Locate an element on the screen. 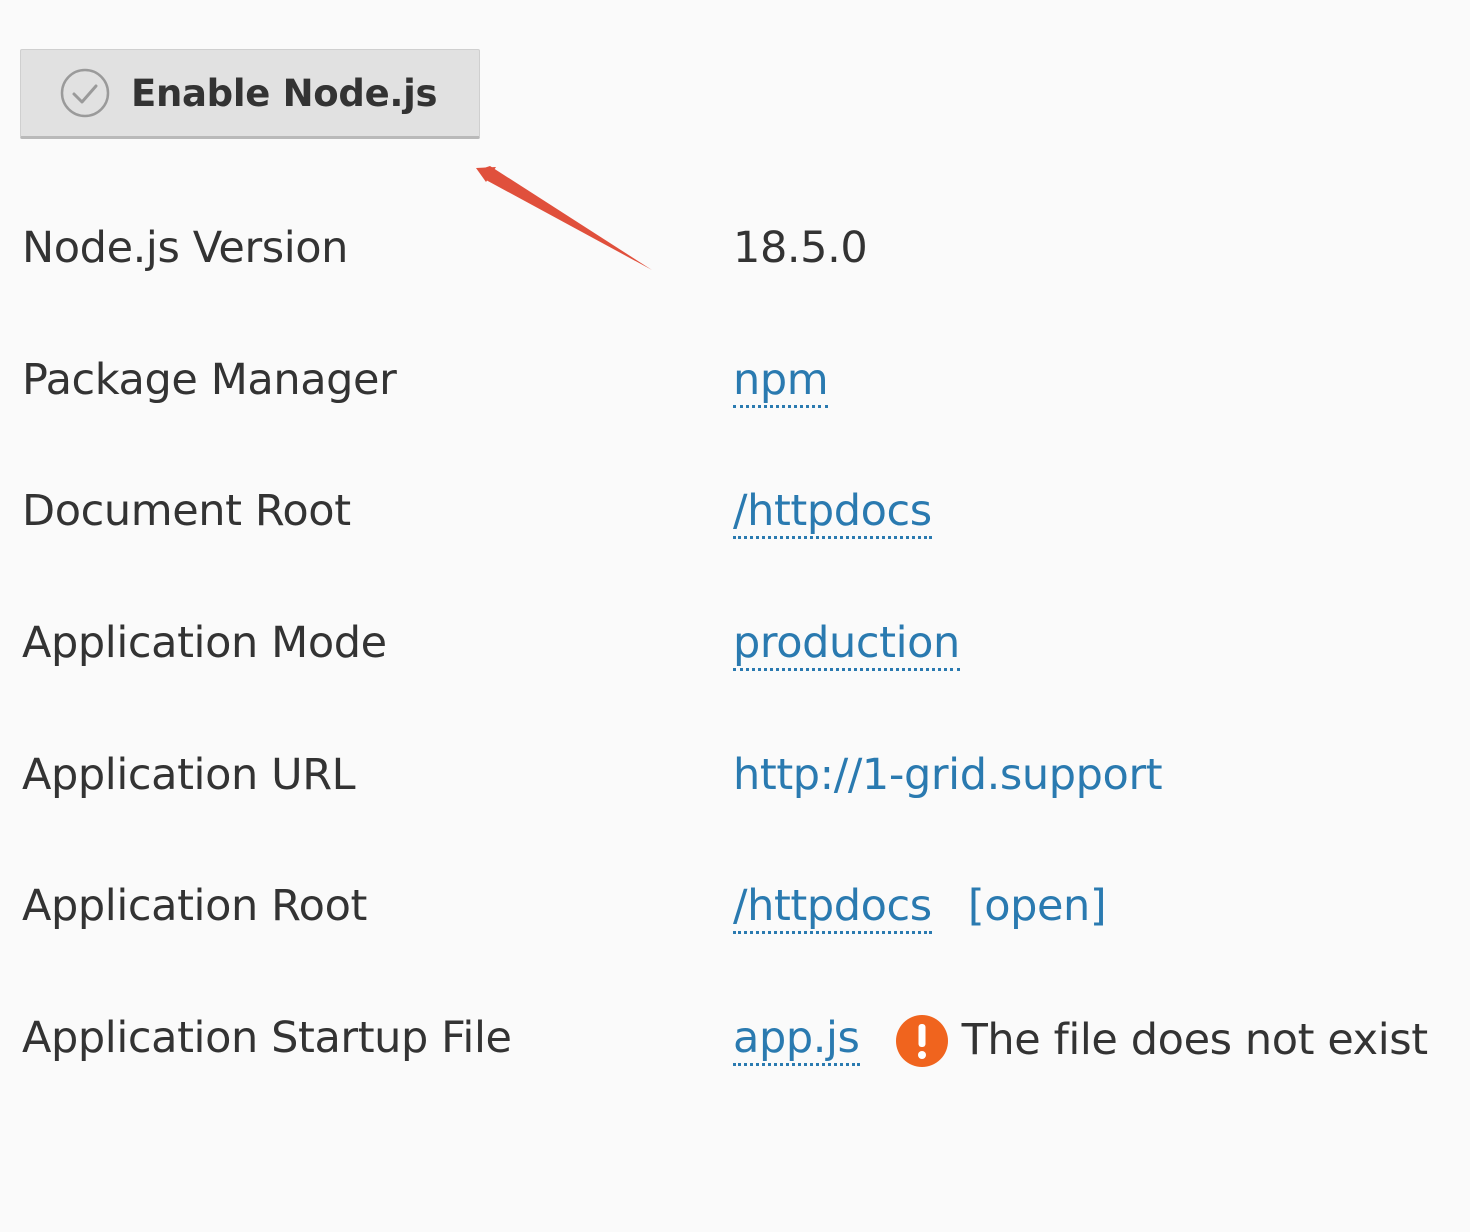  setting-row-package-manager: Package Manager npm is located at coordinates (742, 390).